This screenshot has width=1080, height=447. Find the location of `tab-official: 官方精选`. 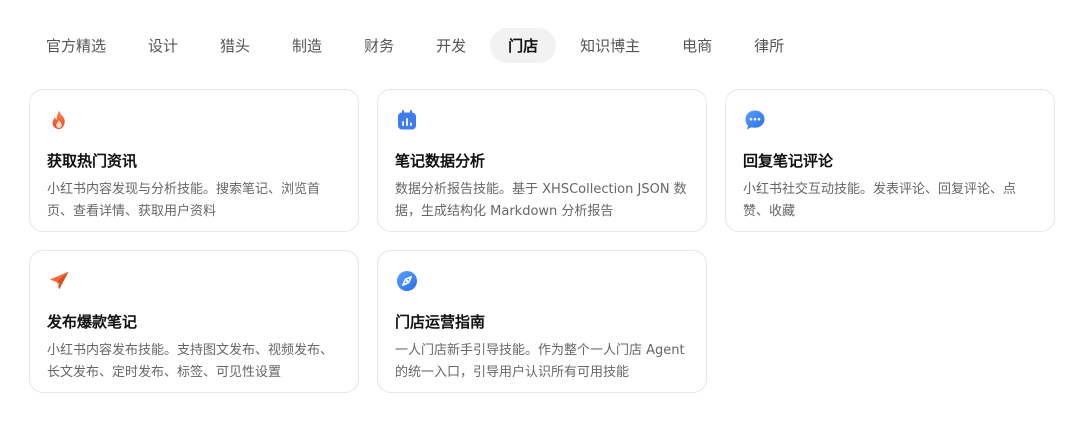

tab-official: 官方精选 is located at coordinates (76, 45).